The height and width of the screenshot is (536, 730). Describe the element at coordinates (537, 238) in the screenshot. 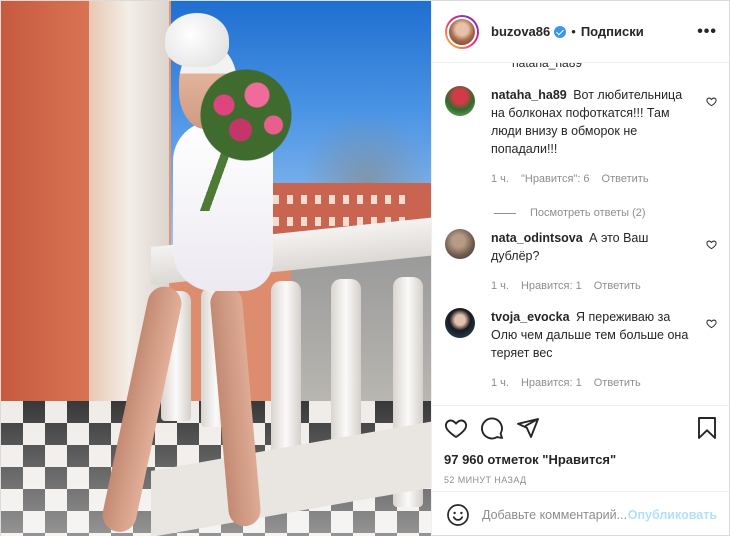

I see `commenter-username: nata_odintsova` at that location.